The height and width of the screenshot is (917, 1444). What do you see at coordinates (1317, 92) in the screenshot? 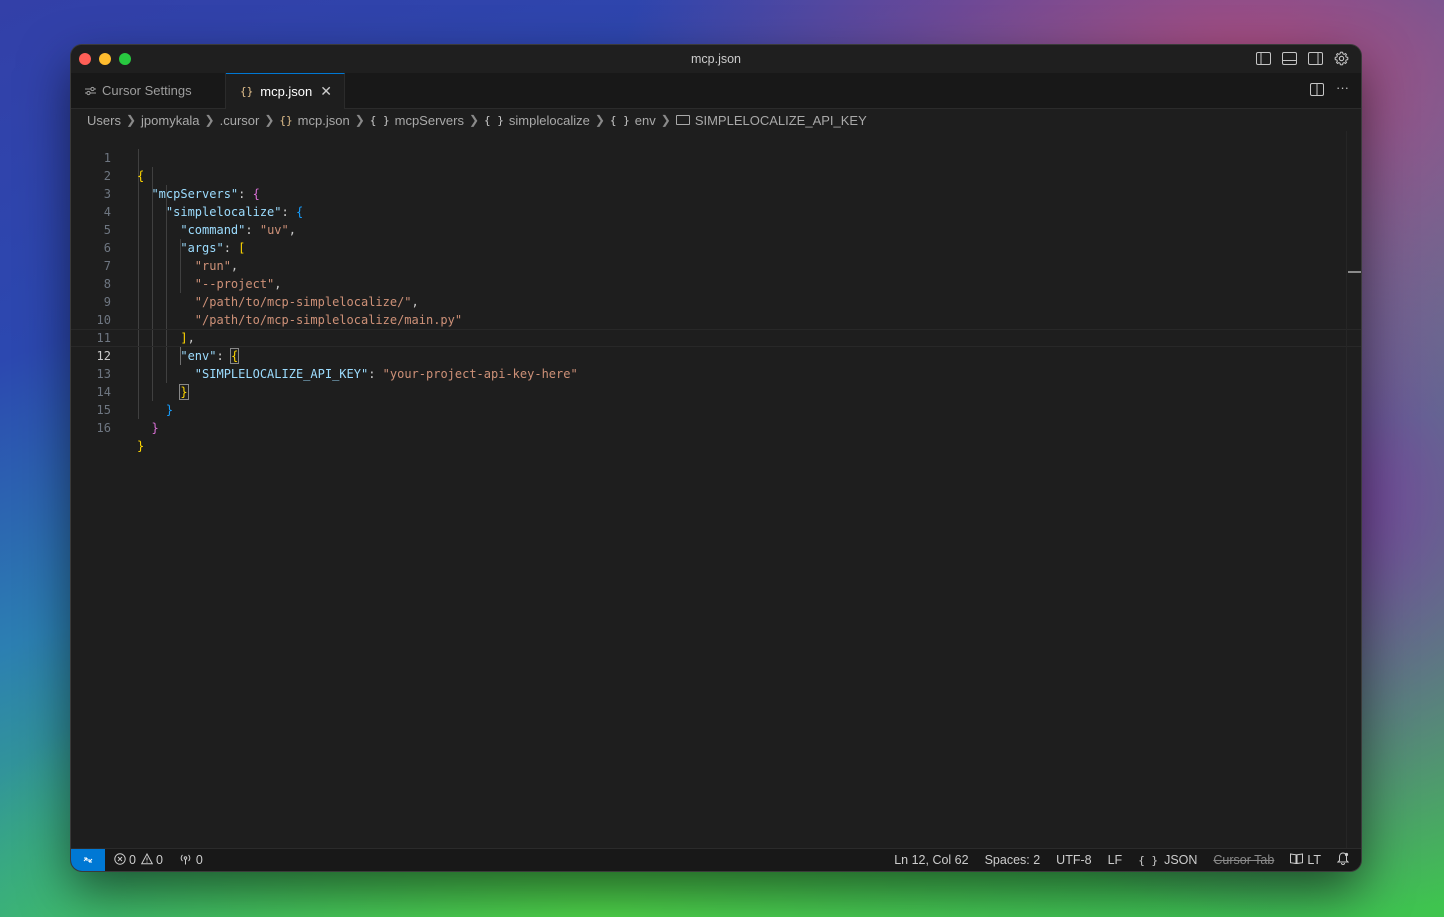
I see `split-editor-icon` at bounding box center [1317, 92].